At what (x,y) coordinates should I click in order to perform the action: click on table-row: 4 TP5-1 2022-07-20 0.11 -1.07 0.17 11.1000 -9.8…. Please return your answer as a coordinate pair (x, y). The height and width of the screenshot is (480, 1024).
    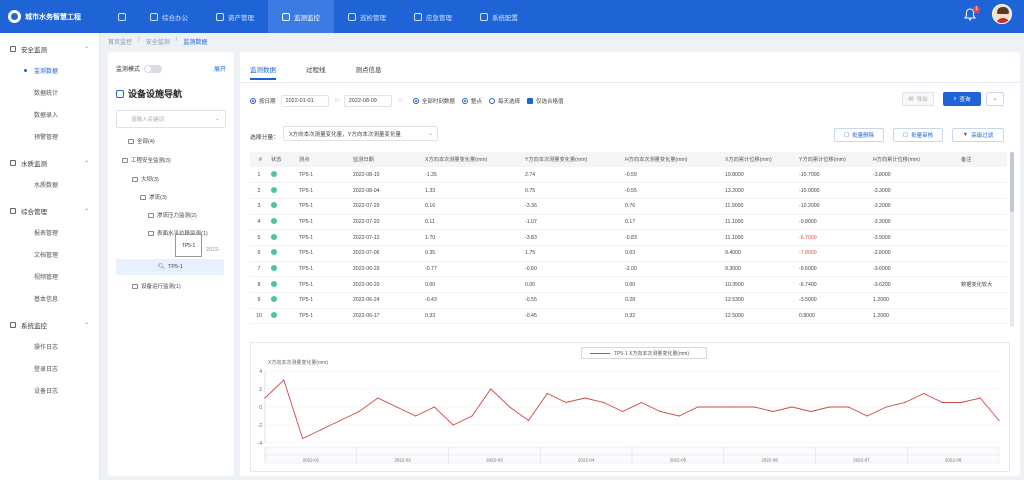
    Looking at the image, I should click on (628, 222).